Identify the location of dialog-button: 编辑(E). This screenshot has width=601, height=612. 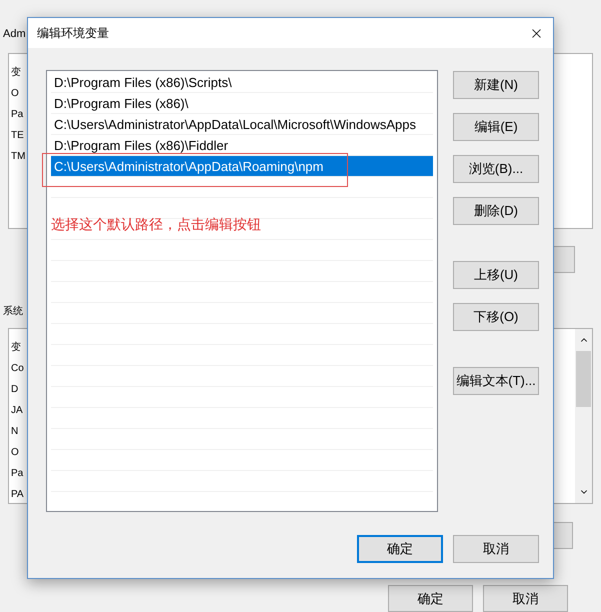
(496, 127).